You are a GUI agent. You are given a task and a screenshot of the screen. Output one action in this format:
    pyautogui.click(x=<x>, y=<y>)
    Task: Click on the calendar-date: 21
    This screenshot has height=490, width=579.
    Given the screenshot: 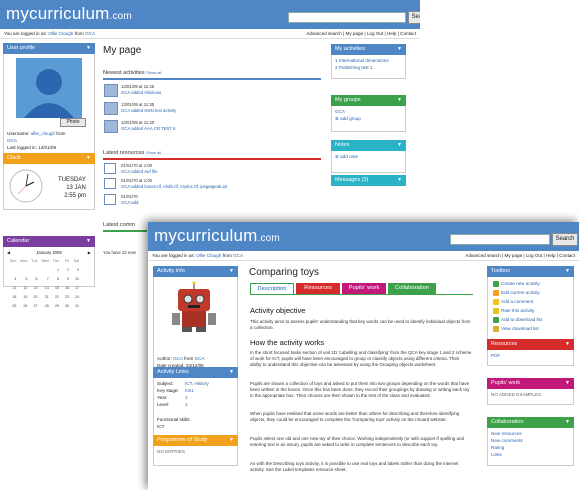 What is the action you would take?
    pyautogui.click(x=44, y=297)
    